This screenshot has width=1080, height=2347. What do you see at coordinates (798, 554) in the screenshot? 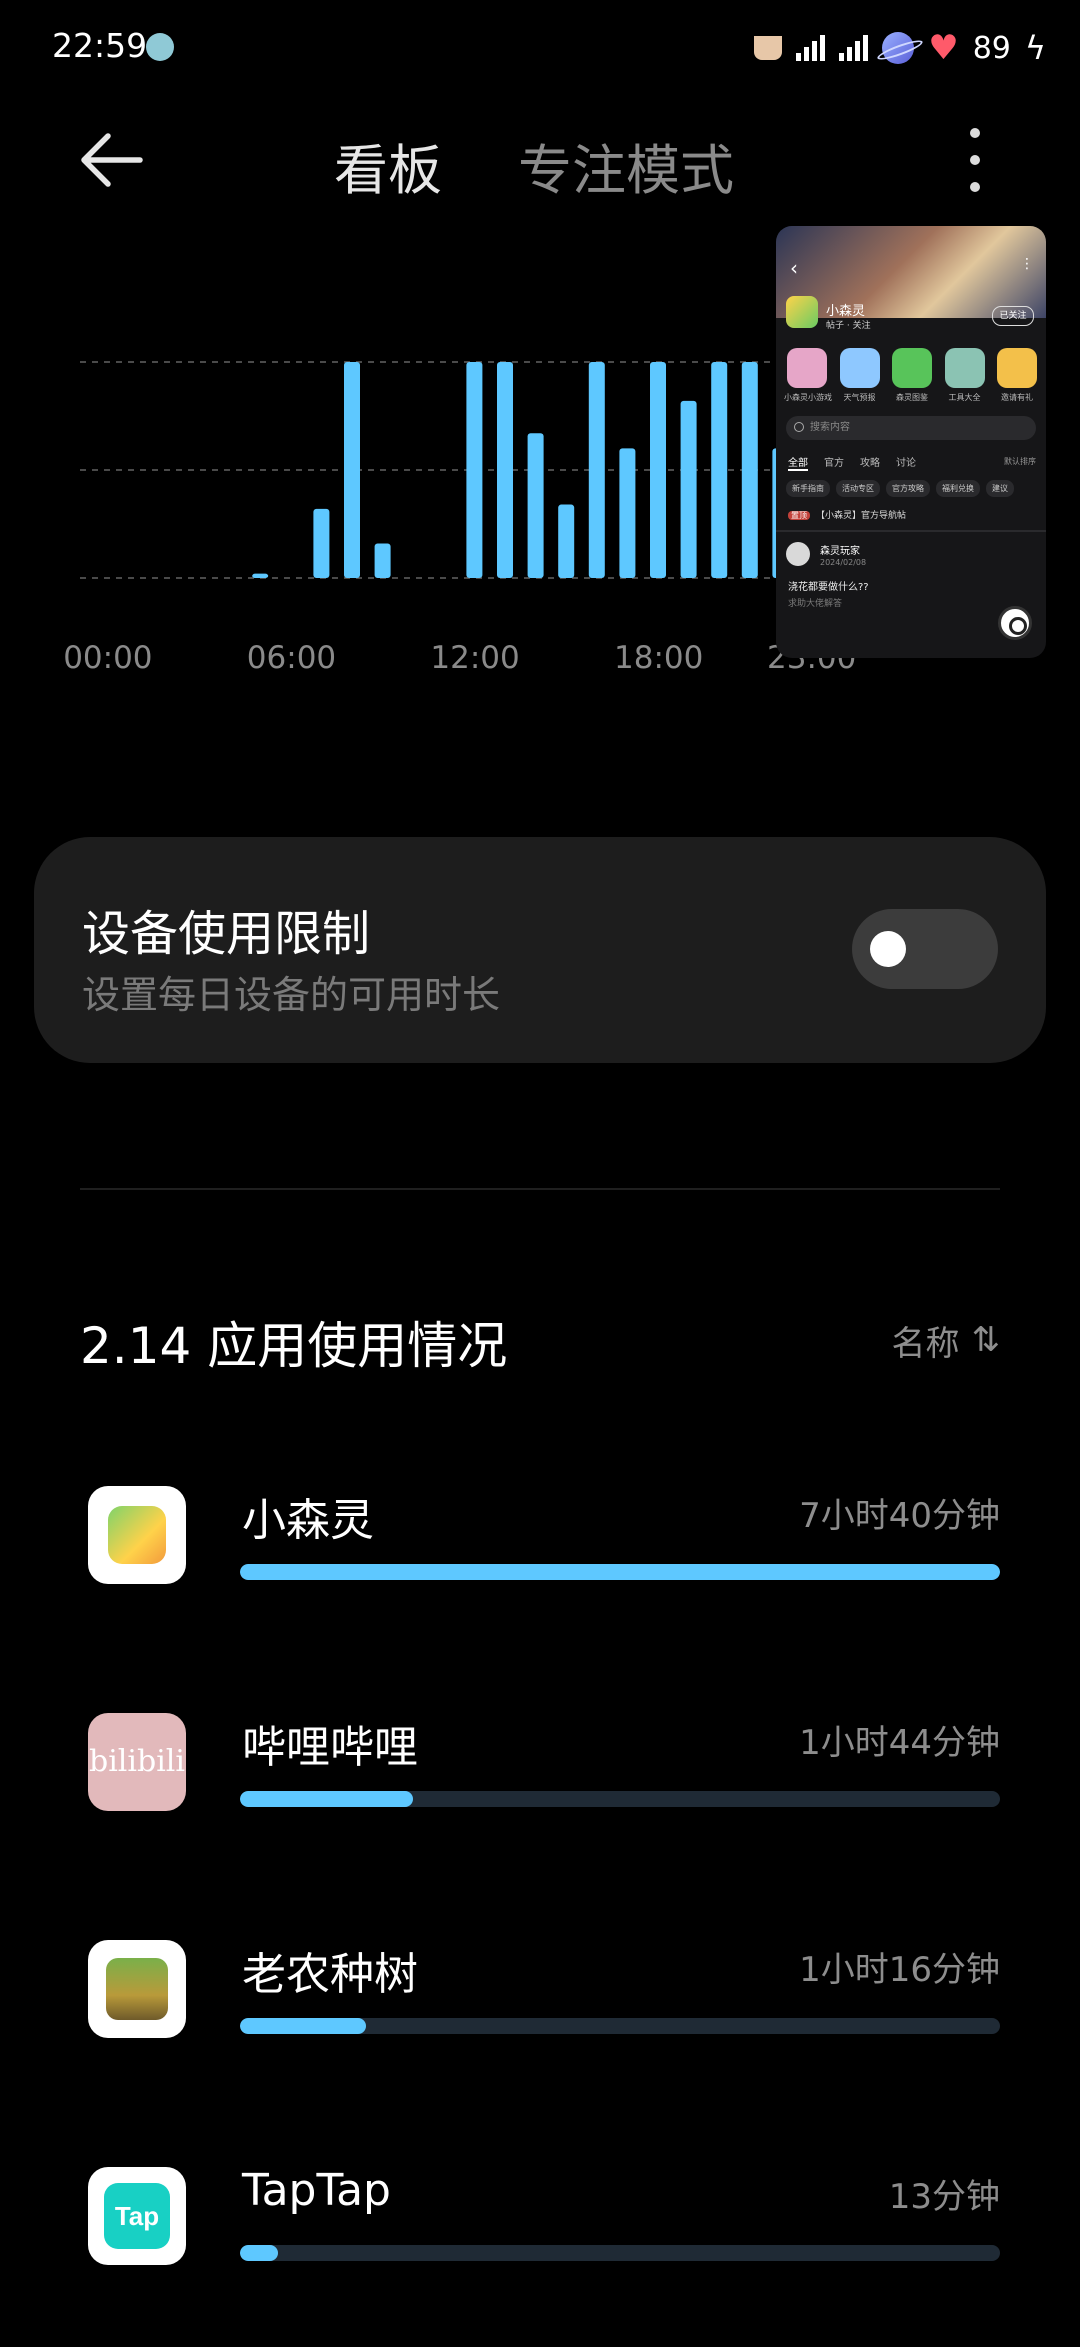
I see `preview-author-avatar` at bounding box center [798, 554].